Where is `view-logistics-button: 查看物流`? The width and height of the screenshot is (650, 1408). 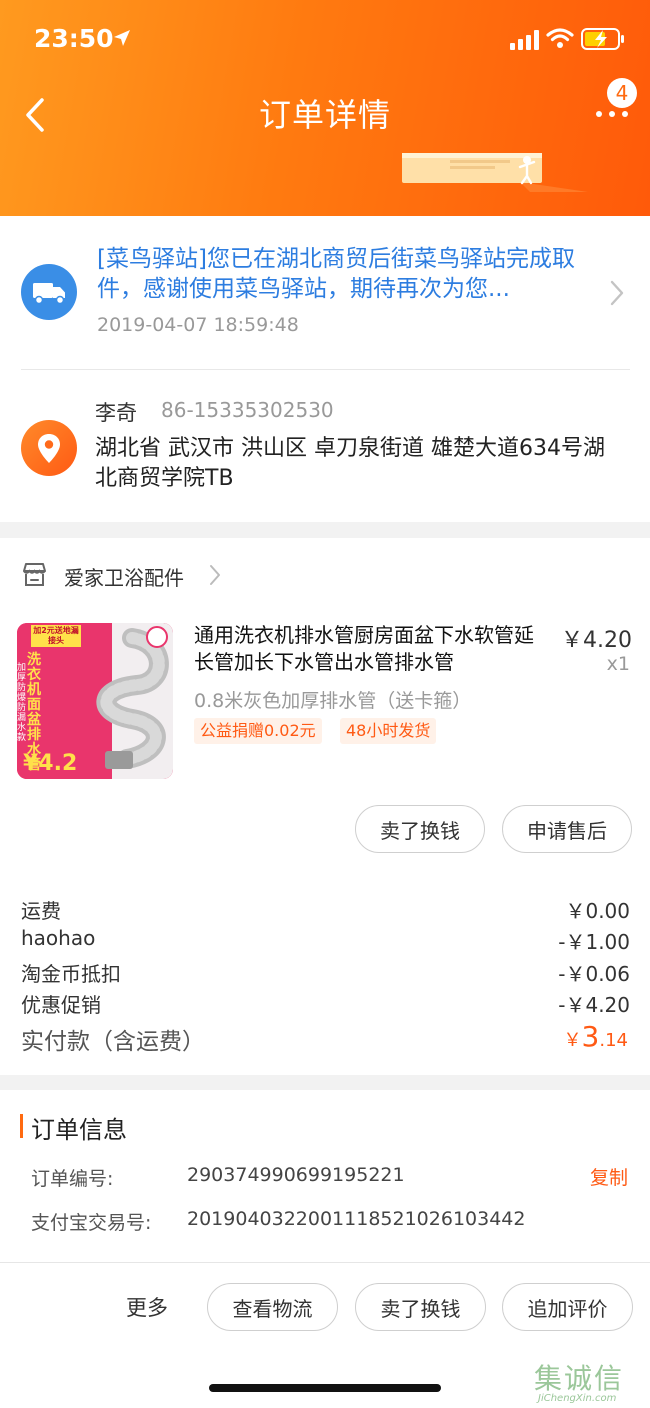
view-logistics-button: 查看物流 is located at coordinates (272, 1307).